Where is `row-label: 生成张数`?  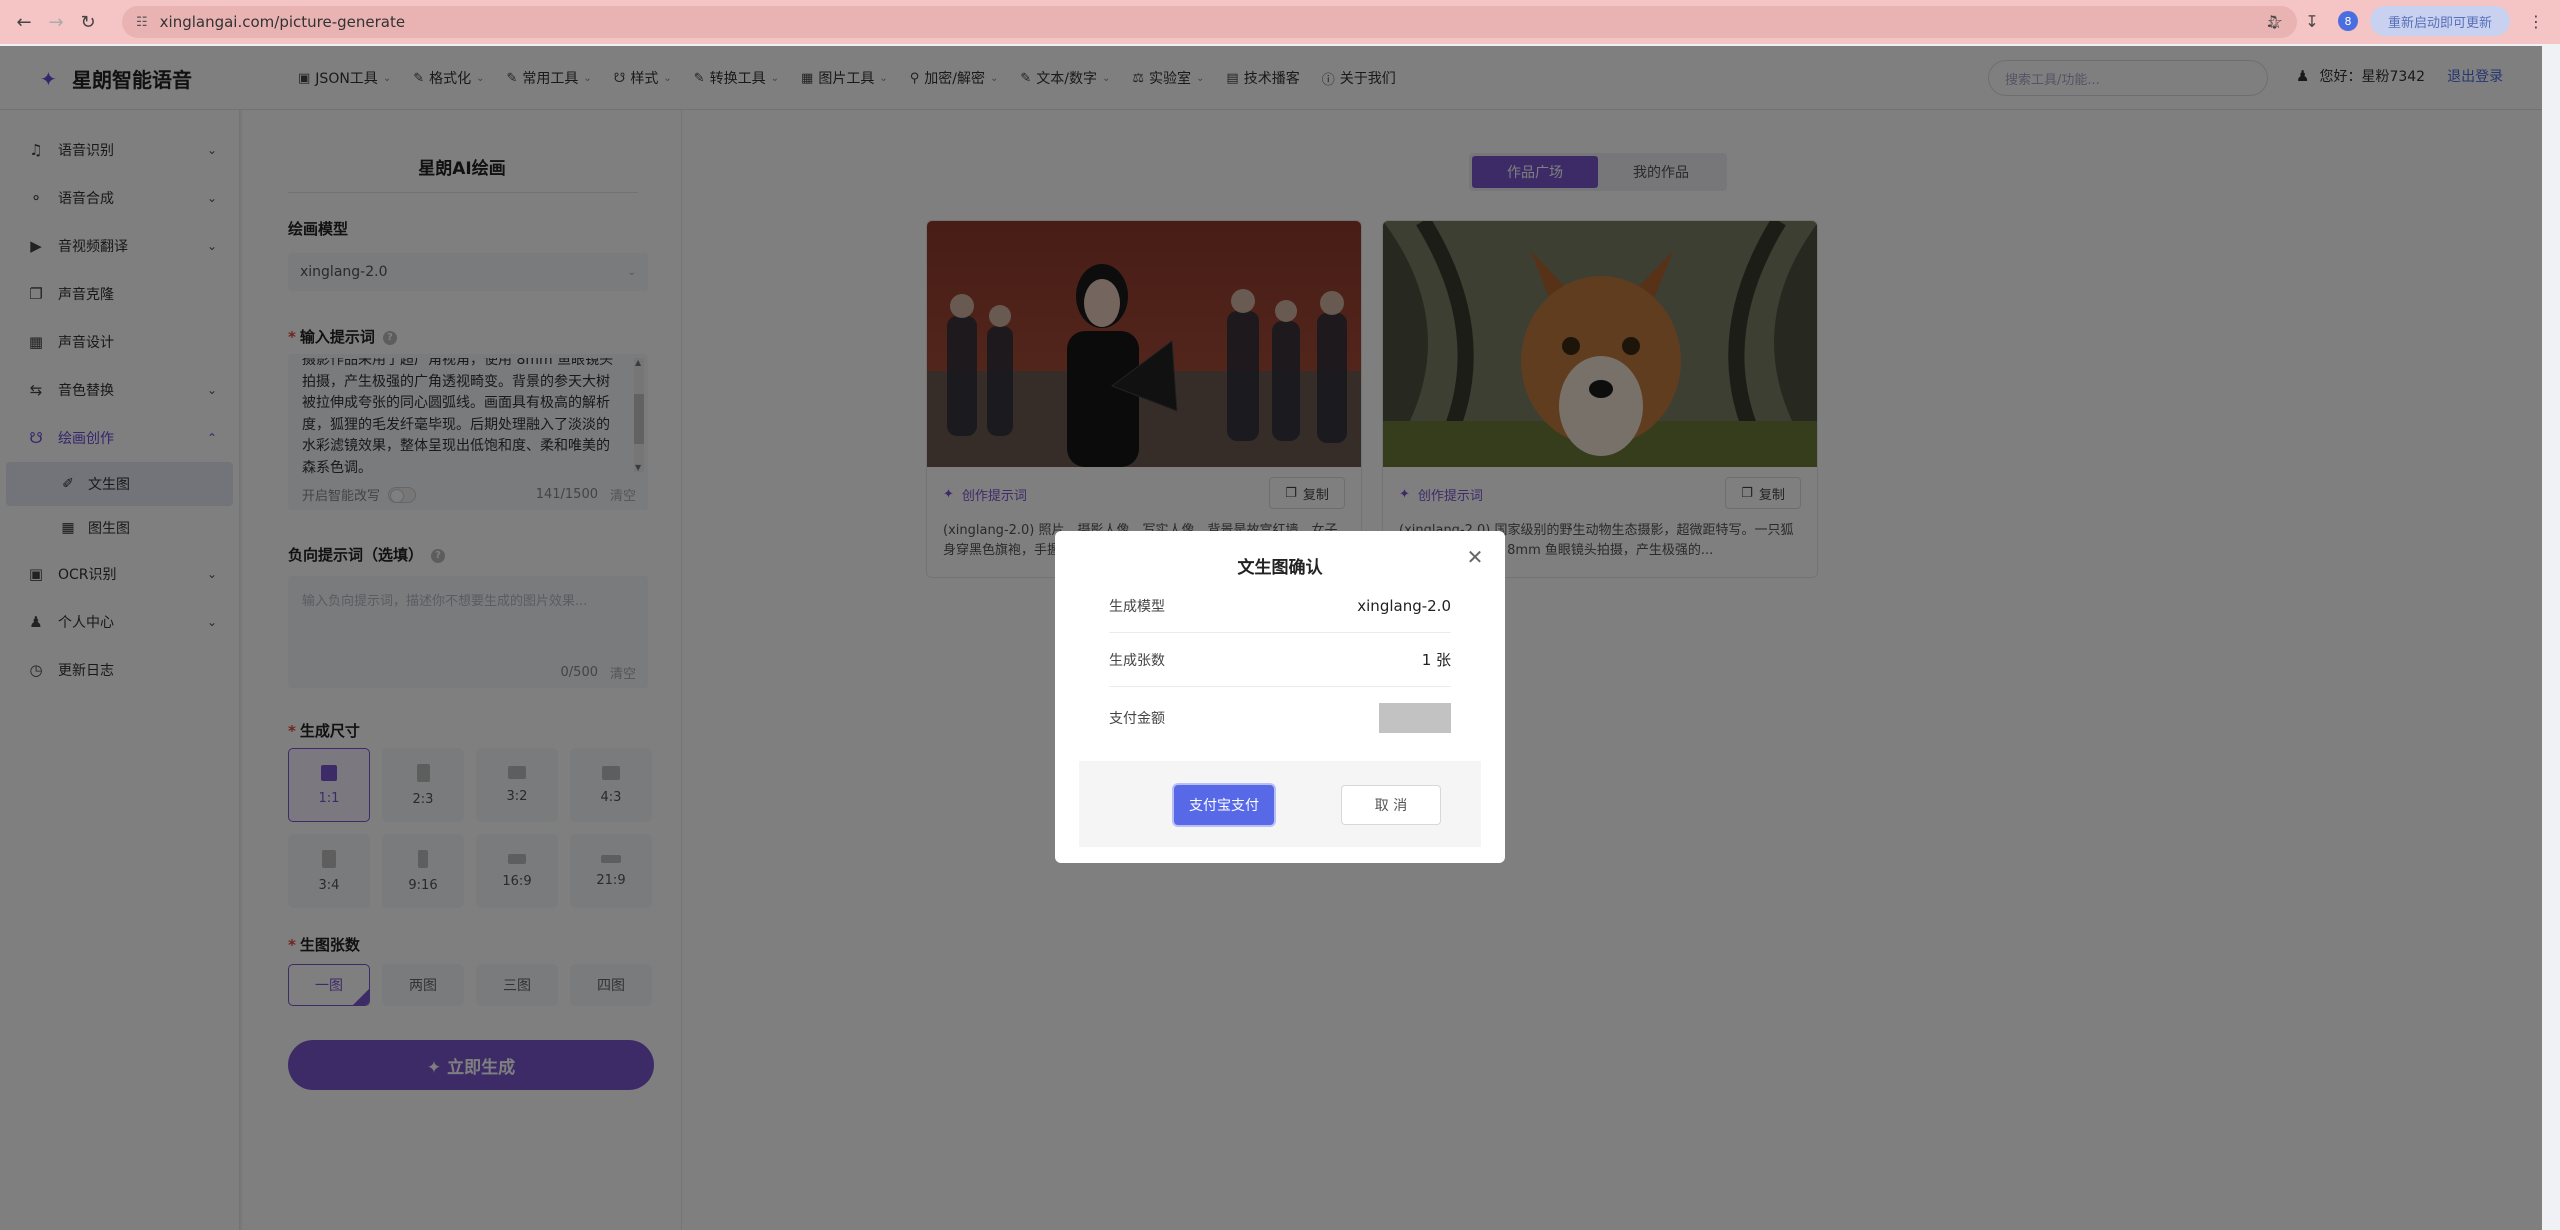 row-label: 生成张数 is located at coordinates (1137, 660).